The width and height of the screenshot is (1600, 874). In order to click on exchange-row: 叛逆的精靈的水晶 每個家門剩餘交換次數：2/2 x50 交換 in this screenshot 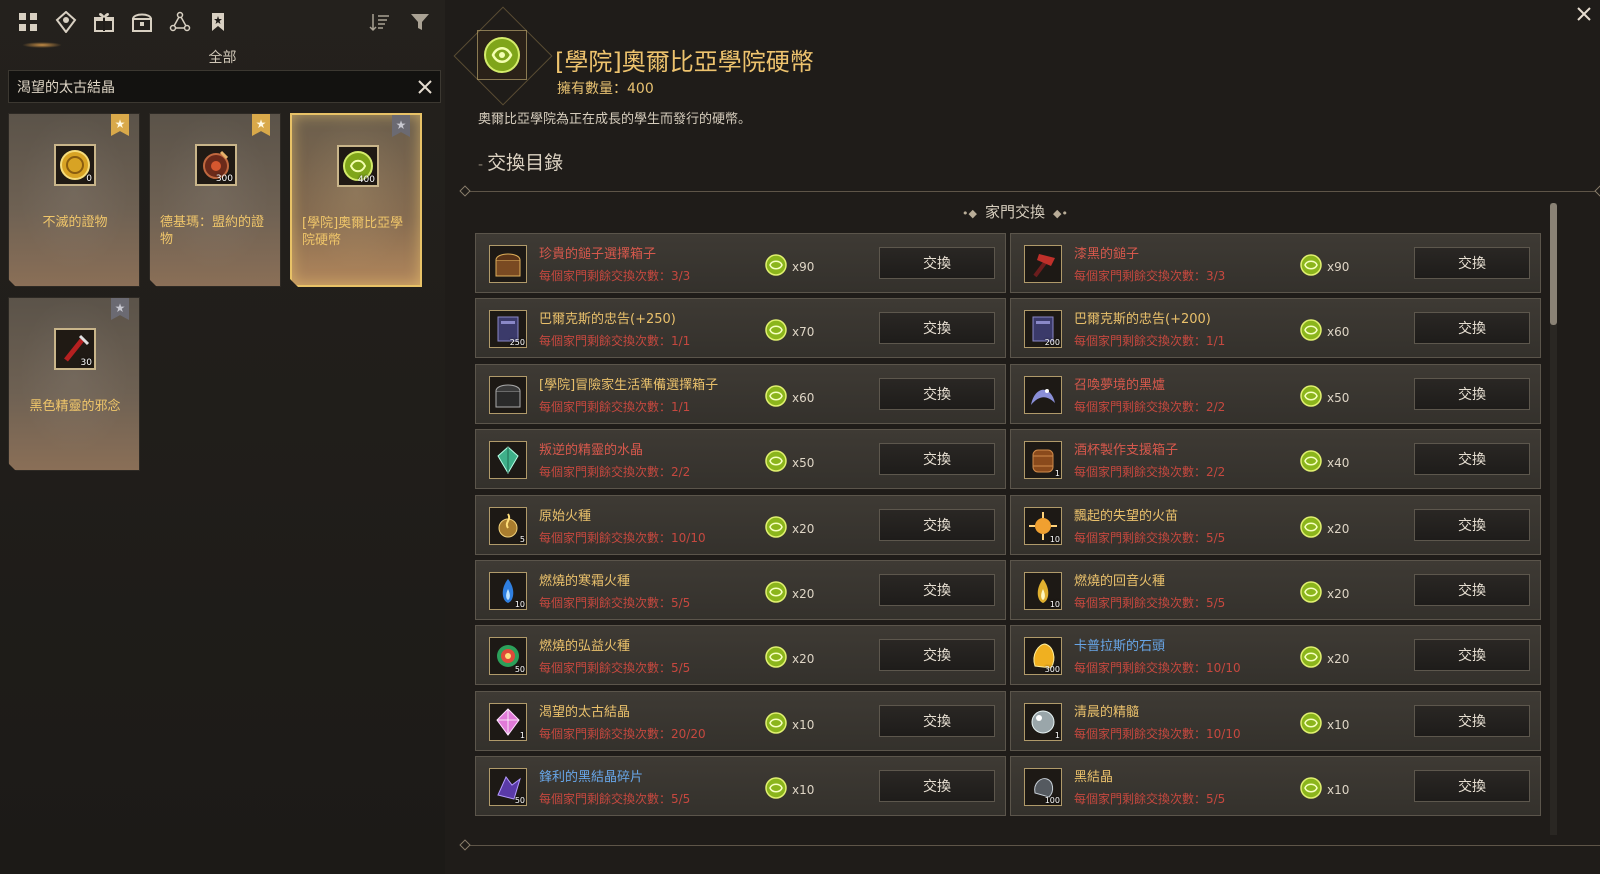, I will do `click(740, 459)`.